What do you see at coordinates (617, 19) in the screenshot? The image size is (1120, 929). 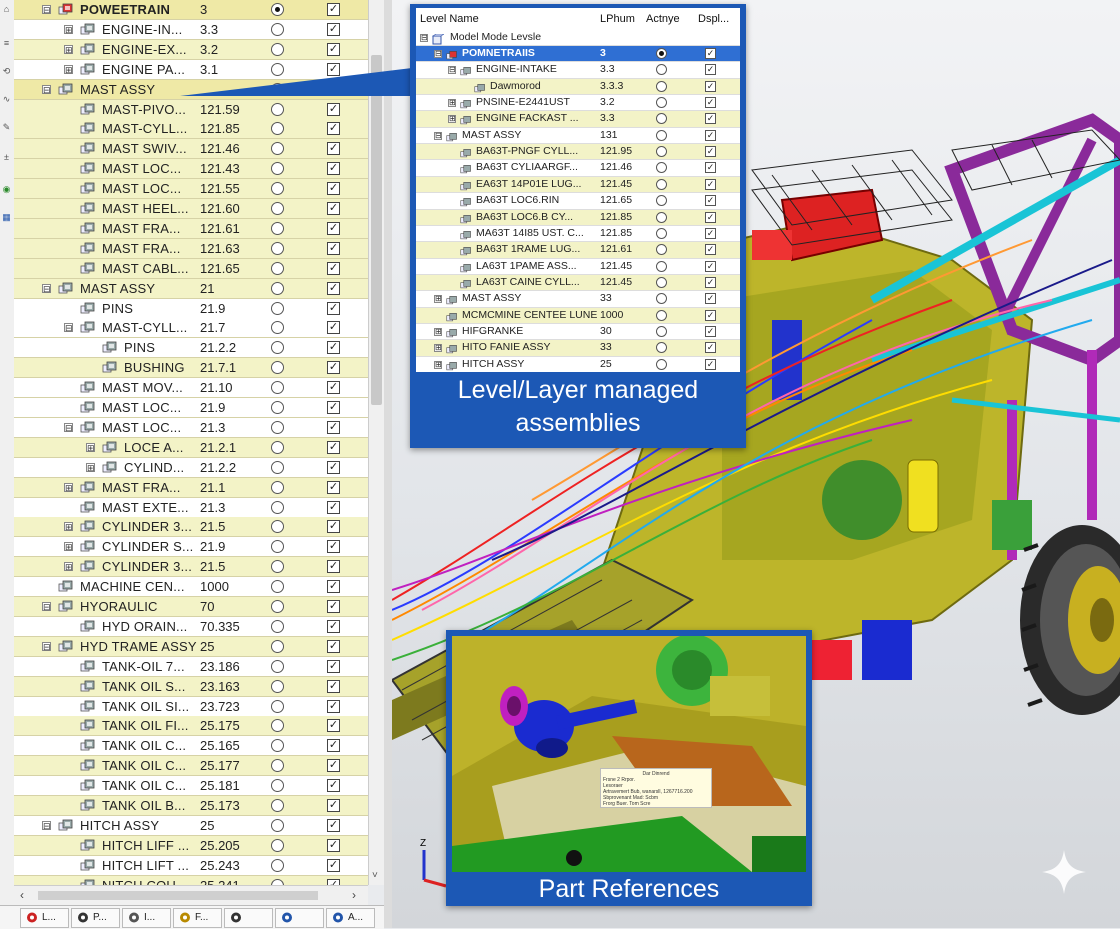 I see `column-header-number: LPhum` at bounding box center [617, 19].